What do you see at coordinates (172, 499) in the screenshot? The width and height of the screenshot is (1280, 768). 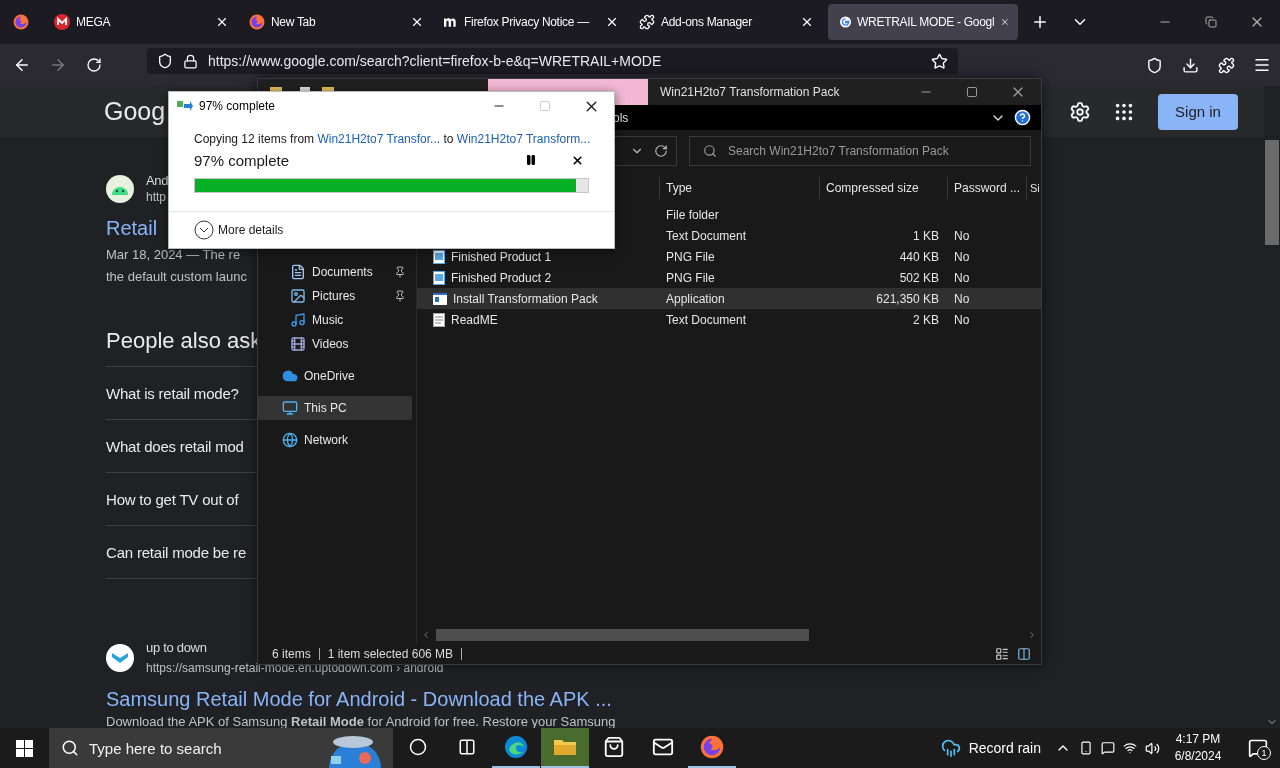 I see `question-item: How to get TV out of` at bounding box center [172, 499].